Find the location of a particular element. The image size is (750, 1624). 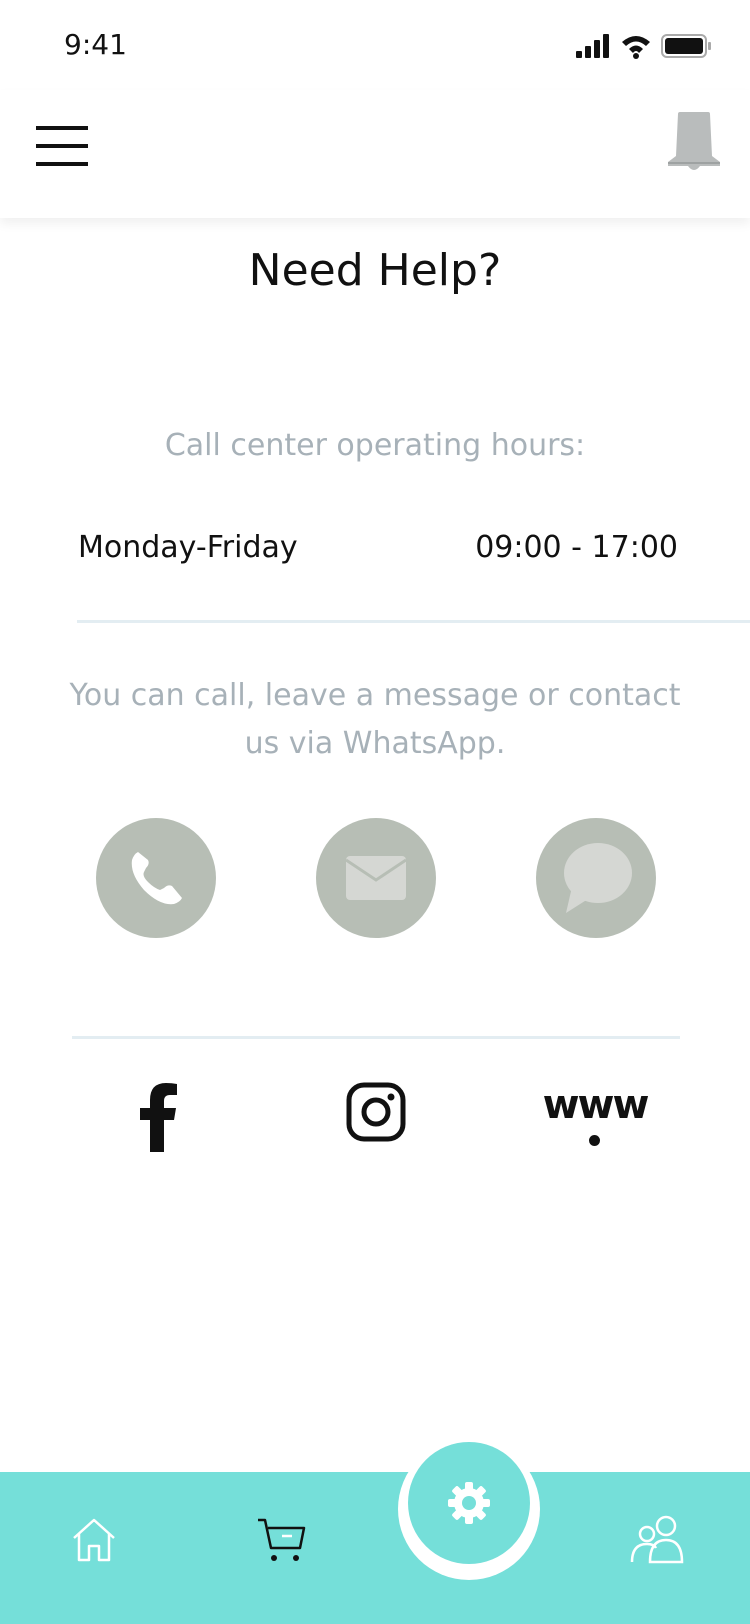

nav-home is located at coordinates (94, 1540).